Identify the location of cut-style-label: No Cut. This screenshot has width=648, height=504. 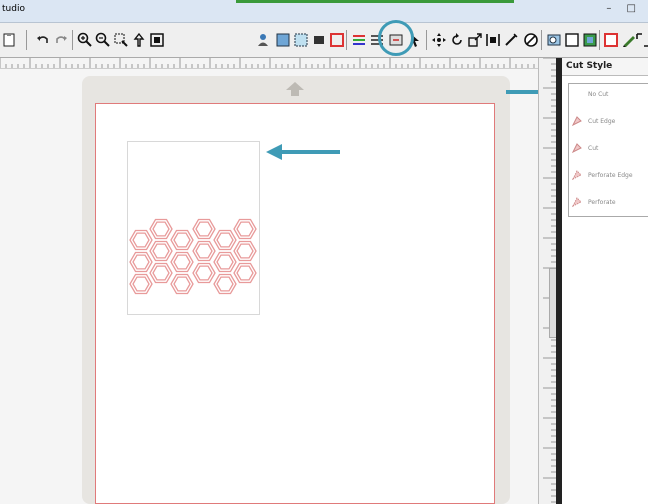
(598, 94).